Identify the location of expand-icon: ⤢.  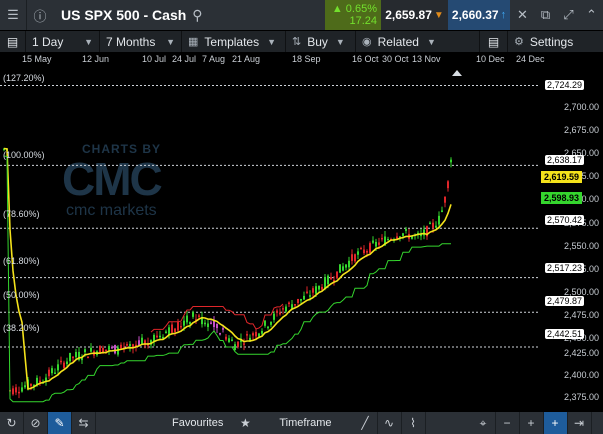
(568, 15).